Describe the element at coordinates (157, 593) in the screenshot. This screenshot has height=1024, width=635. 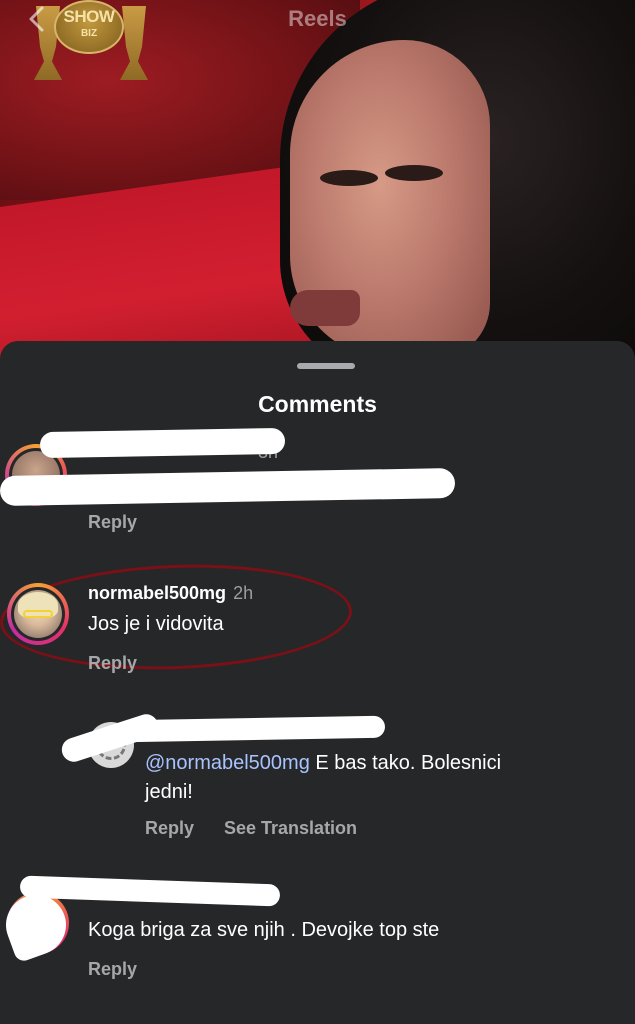
I see `comment-username-text: normabel500mg` at that location.